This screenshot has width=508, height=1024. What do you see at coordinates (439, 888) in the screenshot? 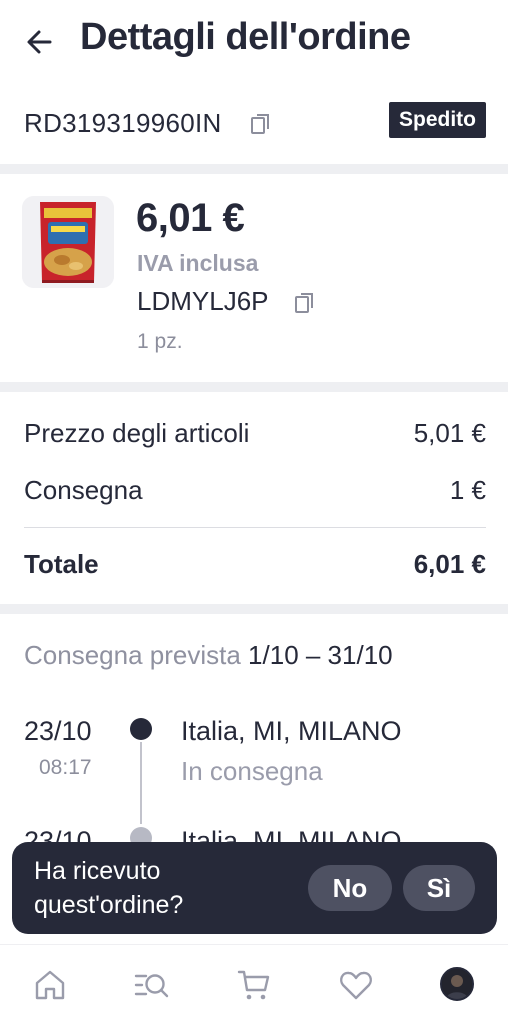
I see `yes-button: Sì` at bounding box center [439, 888].